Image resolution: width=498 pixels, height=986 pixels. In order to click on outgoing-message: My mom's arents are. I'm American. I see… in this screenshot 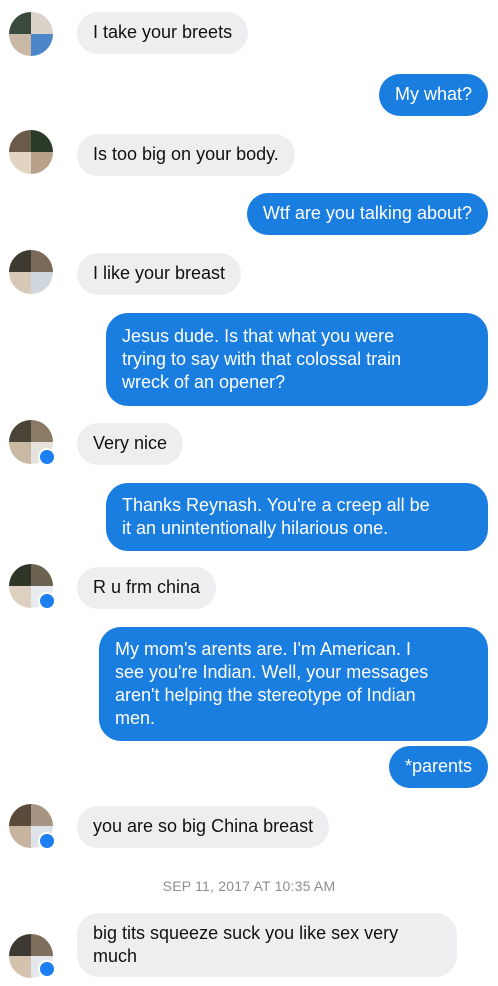, I will do `click(293, 684)`.